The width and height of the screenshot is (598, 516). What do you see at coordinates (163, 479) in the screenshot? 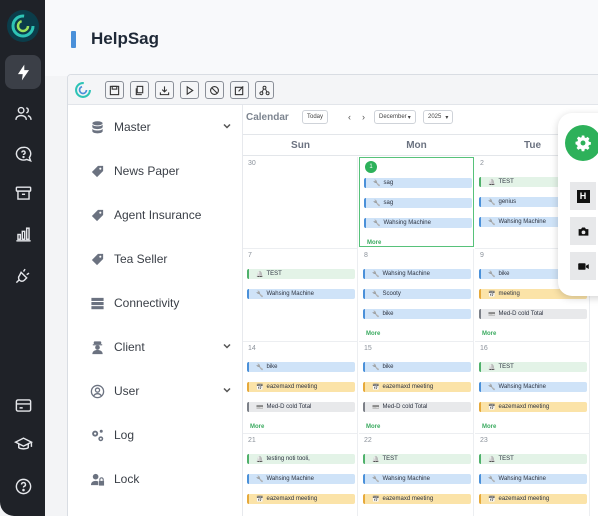
I see `menu-item-lock: Lock` at bounding box center [163, 479].